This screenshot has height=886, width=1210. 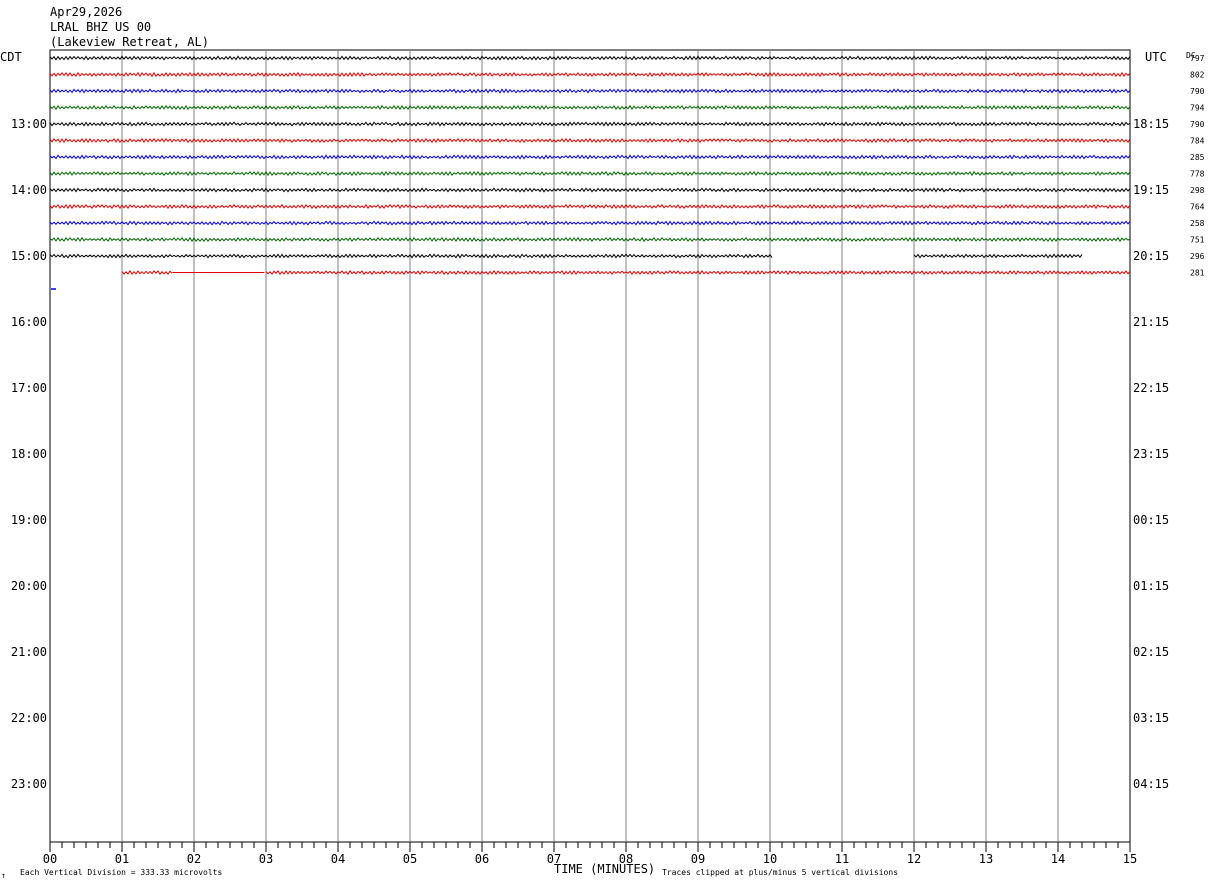 What do you see at coordinates (1197, 157) in the screenshot?
I see `dc-value: 285` at bounding box center [1197, 157].